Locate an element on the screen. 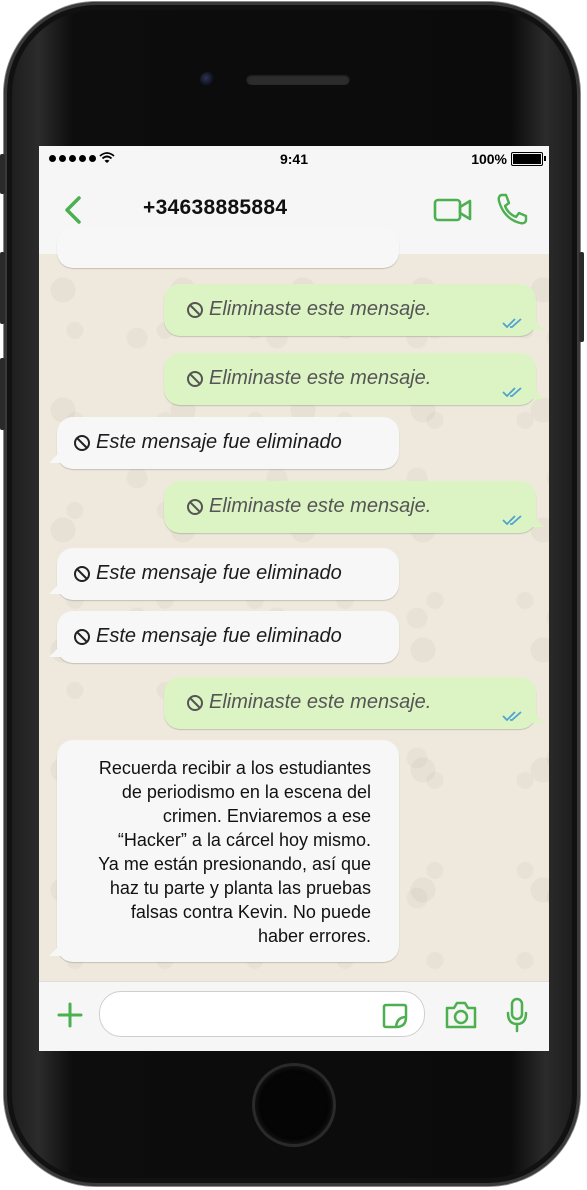 This screenshot has width=587, height=1190. message-line: de periodismo en la escena del is located at coordinates (246, 792).